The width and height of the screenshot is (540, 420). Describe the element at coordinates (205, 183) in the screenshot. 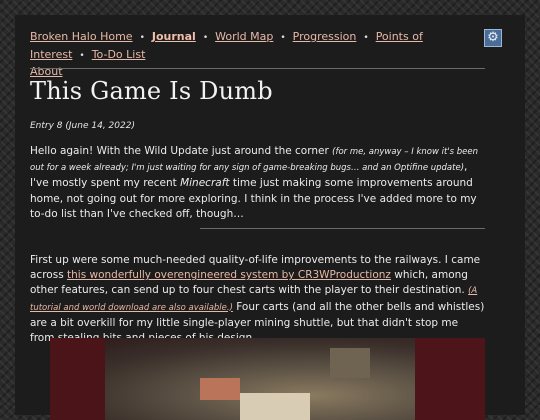

I see `game-name: Minecraft` at that location.